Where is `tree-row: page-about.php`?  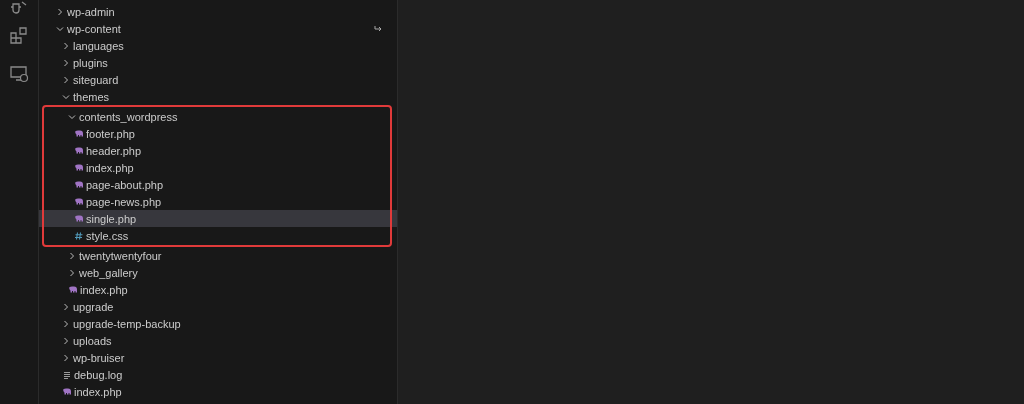 tree-row: page-about.php is located at coordinates (218, 184).